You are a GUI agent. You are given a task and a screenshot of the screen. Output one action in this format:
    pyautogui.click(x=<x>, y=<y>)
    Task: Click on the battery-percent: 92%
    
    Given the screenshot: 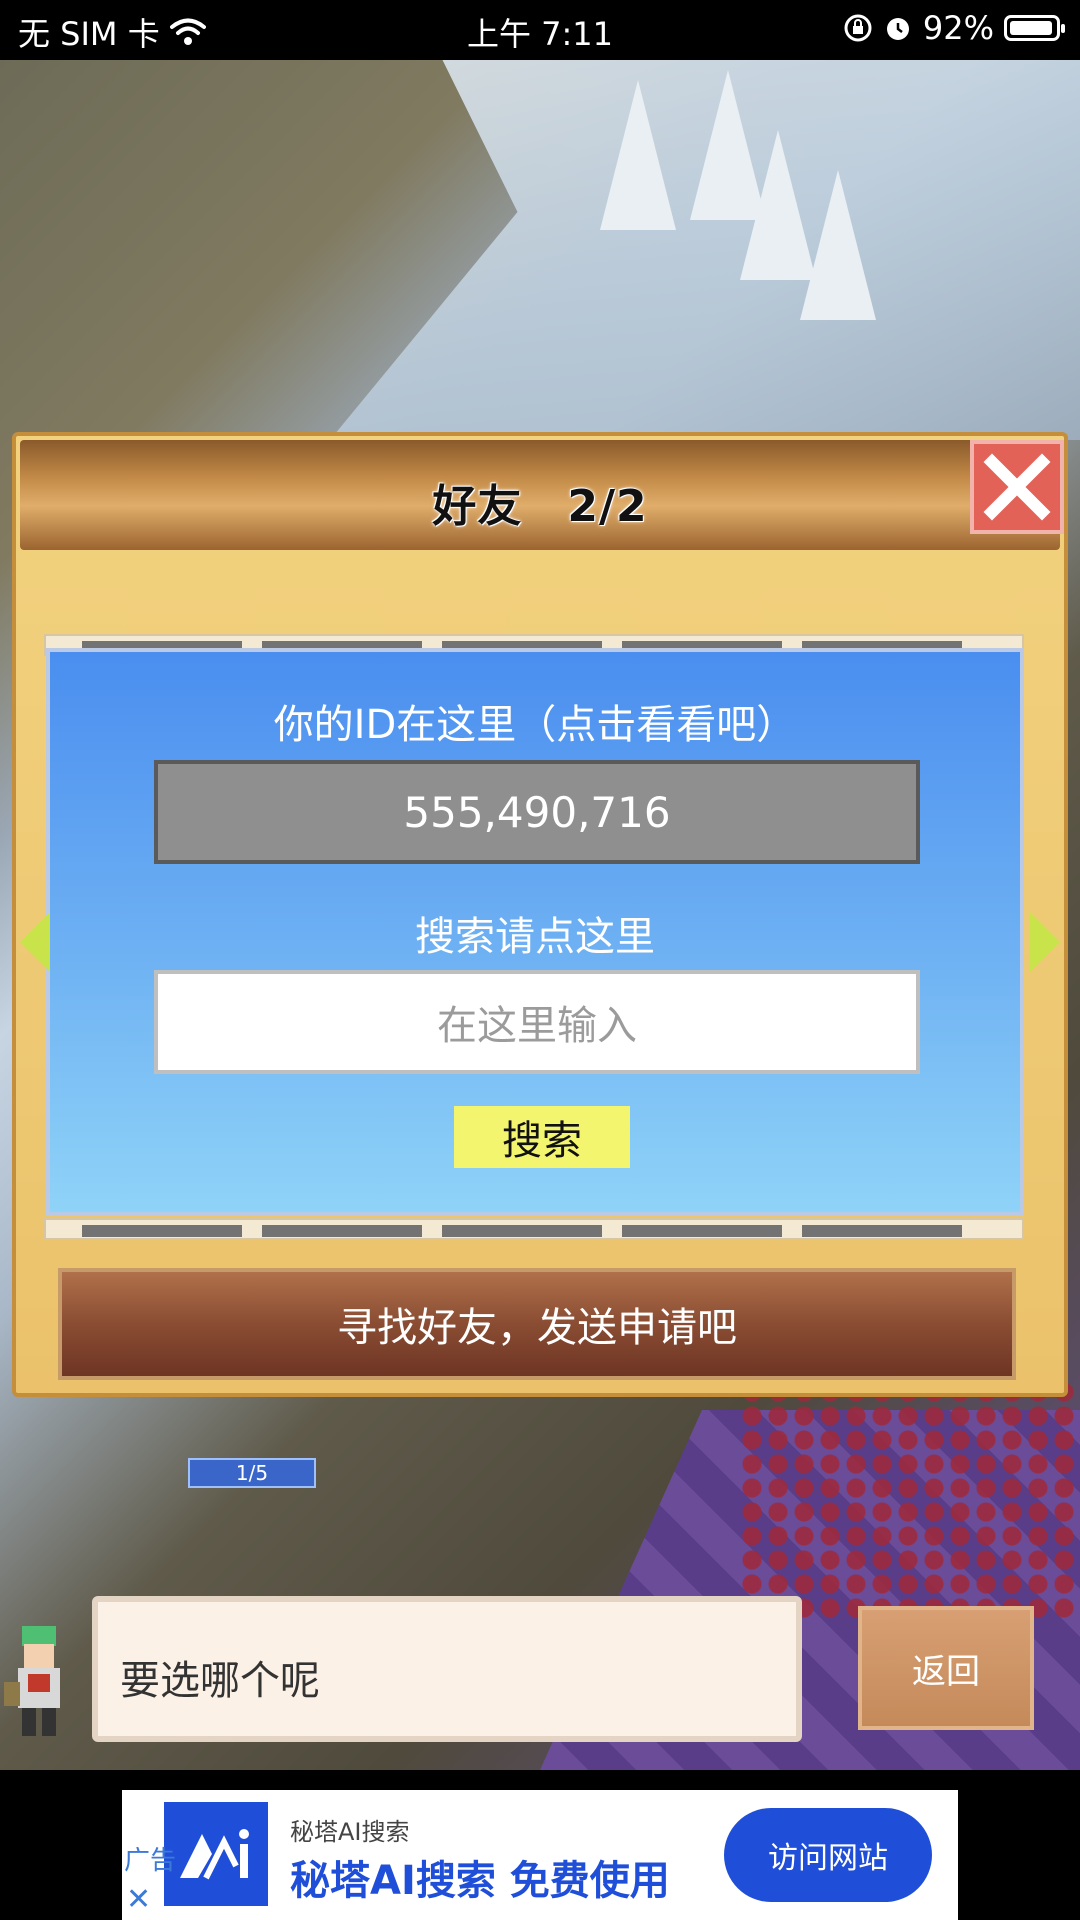 What is the action you would take?
    pyautogui.click(x=958, y=28)
    